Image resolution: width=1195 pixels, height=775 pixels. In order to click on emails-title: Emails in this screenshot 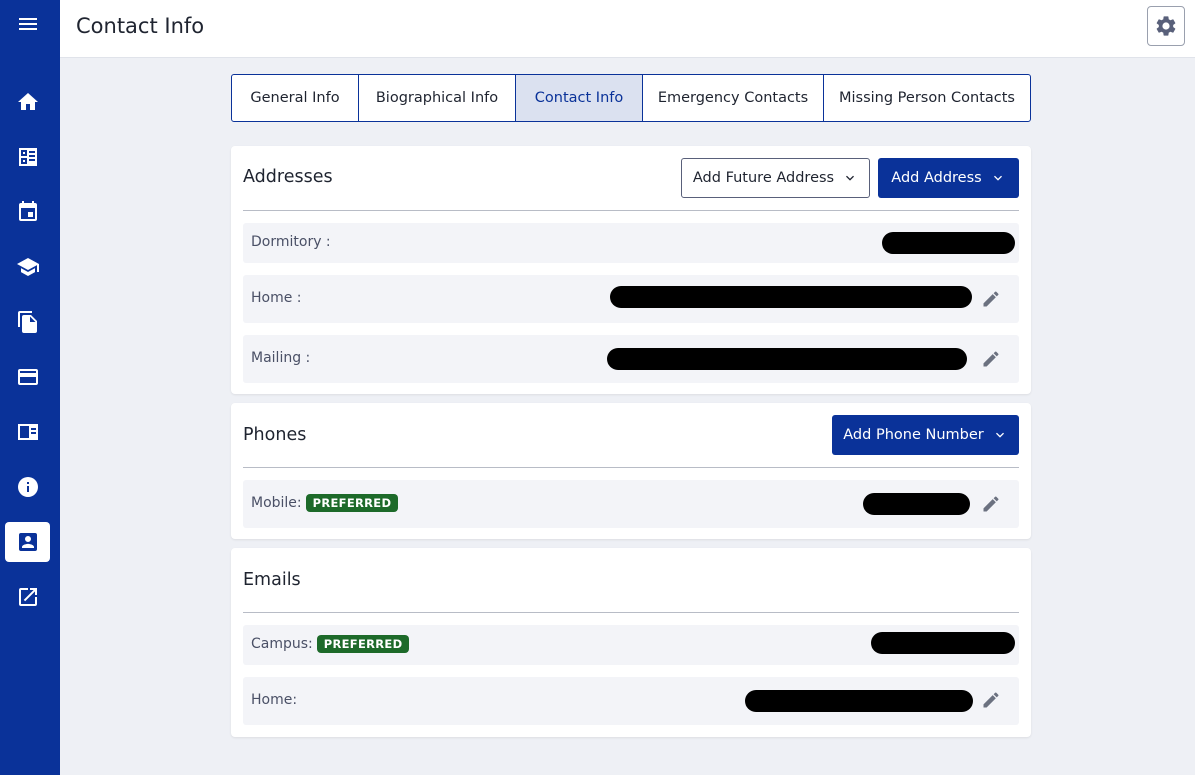, I will do `click(272, 580)`.